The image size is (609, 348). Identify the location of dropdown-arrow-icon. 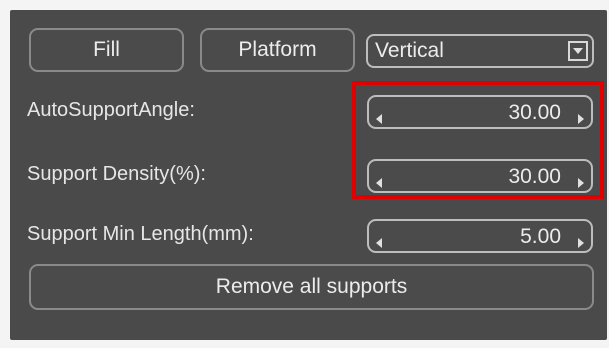
(578, 51).